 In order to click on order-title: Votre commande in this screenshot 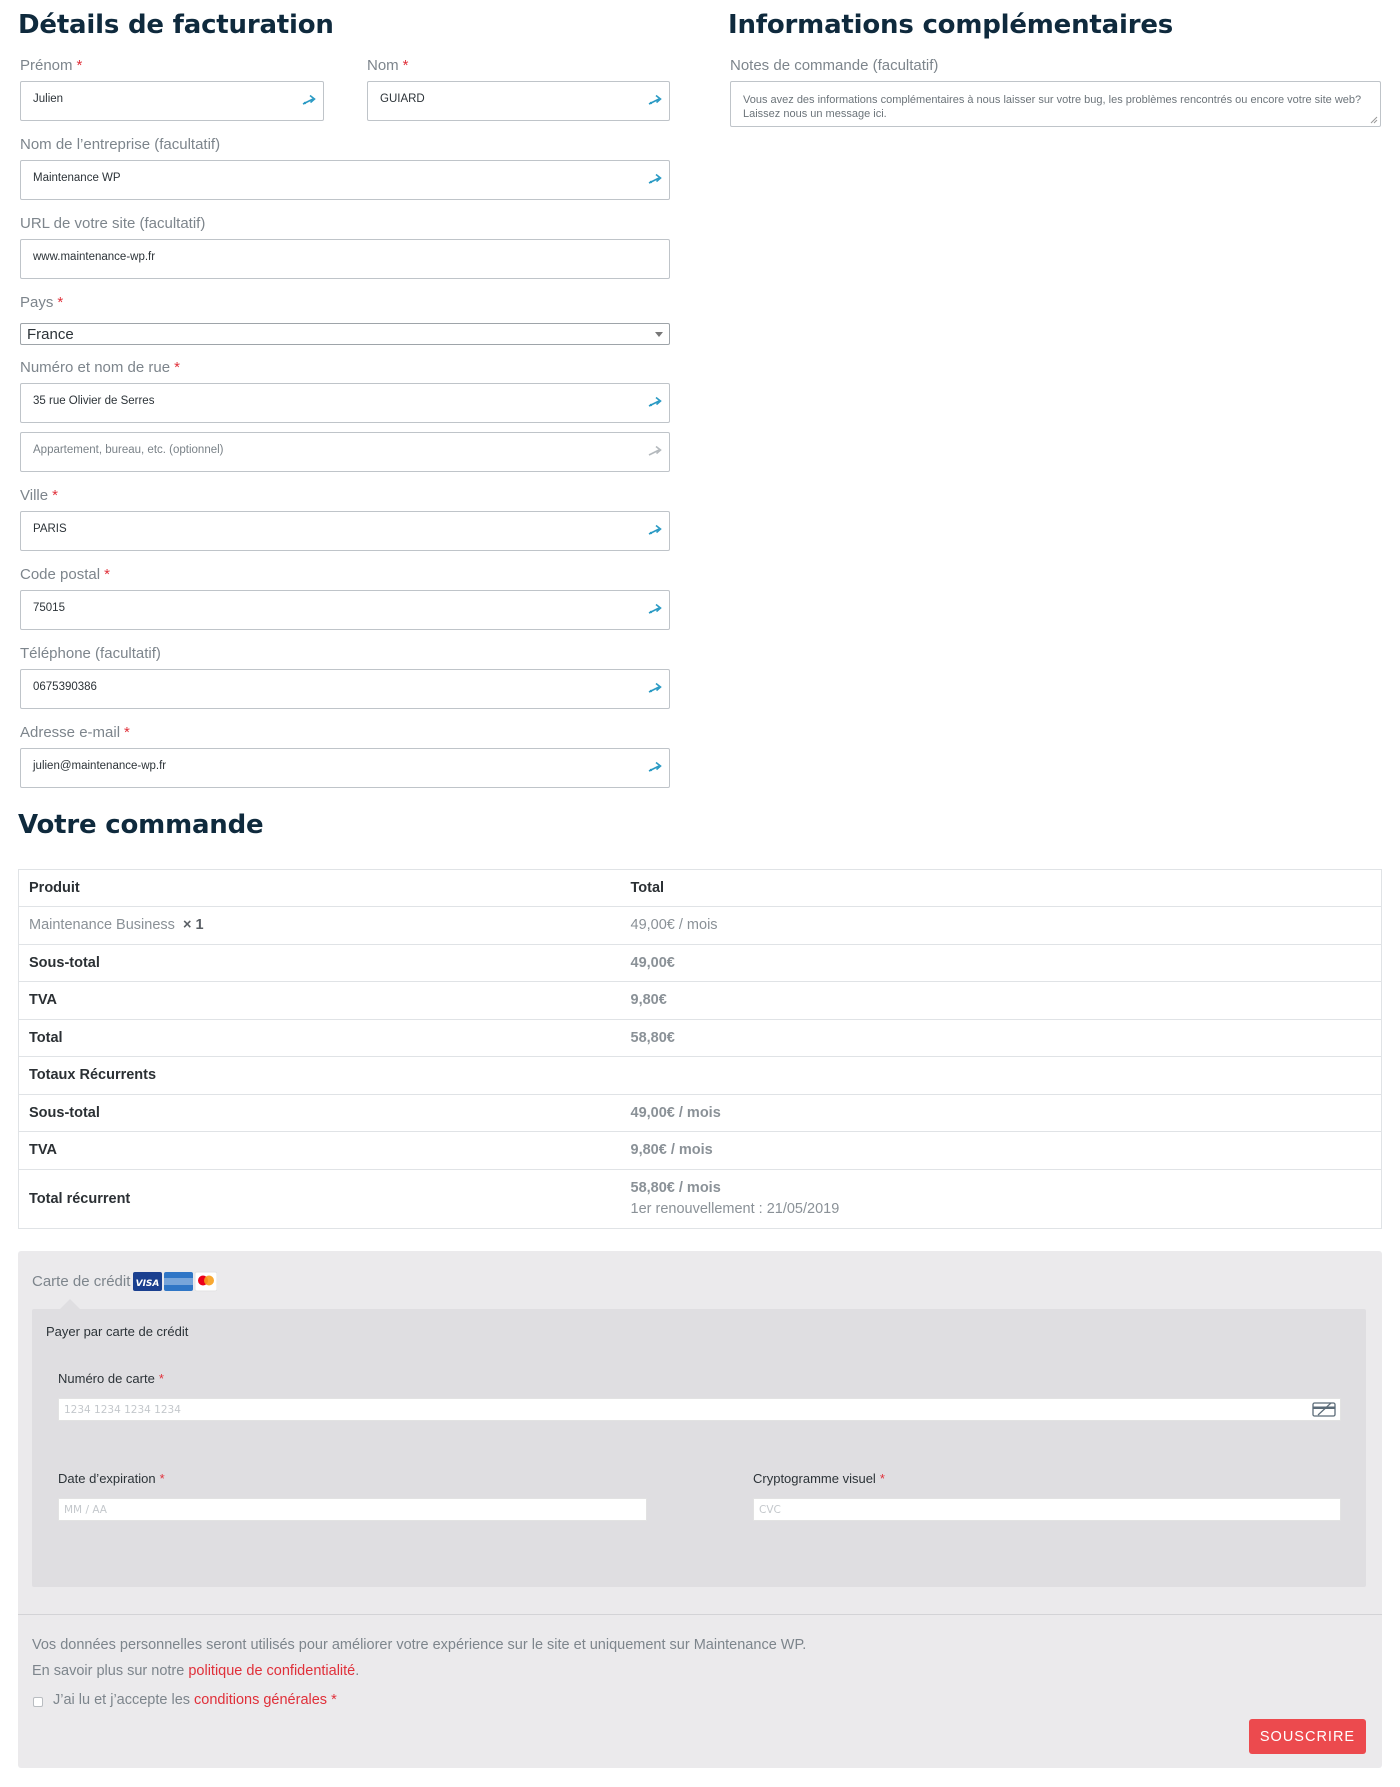, I will do `click(141, 825)`.